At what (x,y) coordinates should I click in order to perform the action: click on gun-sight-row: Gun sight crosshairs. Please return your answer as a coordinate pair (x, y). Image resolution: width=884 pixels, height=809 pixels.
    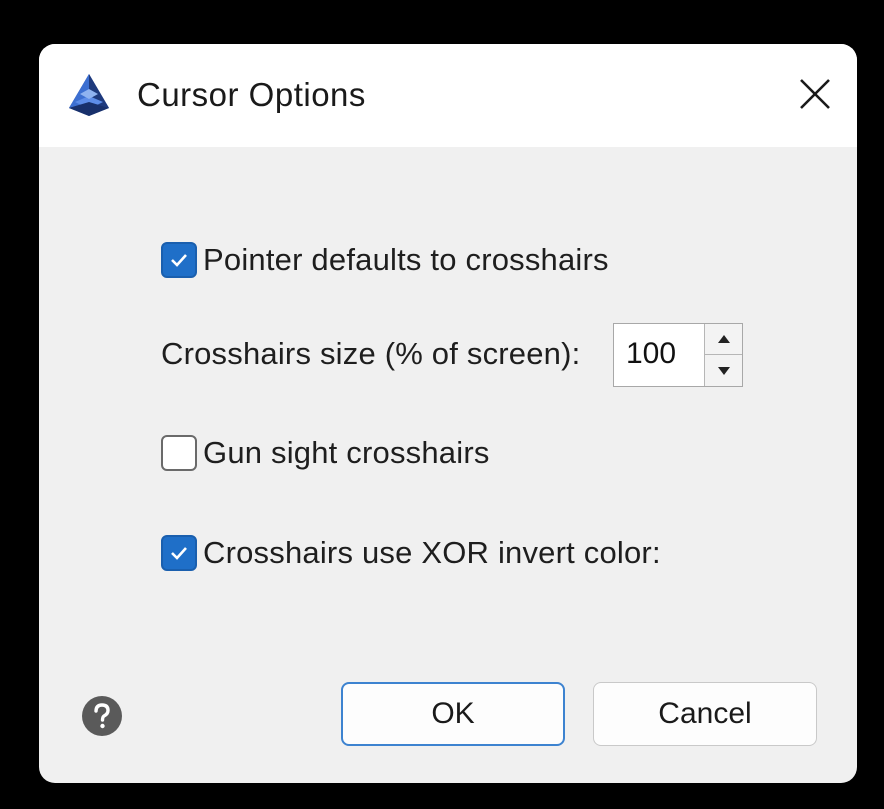
    Looking at the image, I should click on (325, 453).